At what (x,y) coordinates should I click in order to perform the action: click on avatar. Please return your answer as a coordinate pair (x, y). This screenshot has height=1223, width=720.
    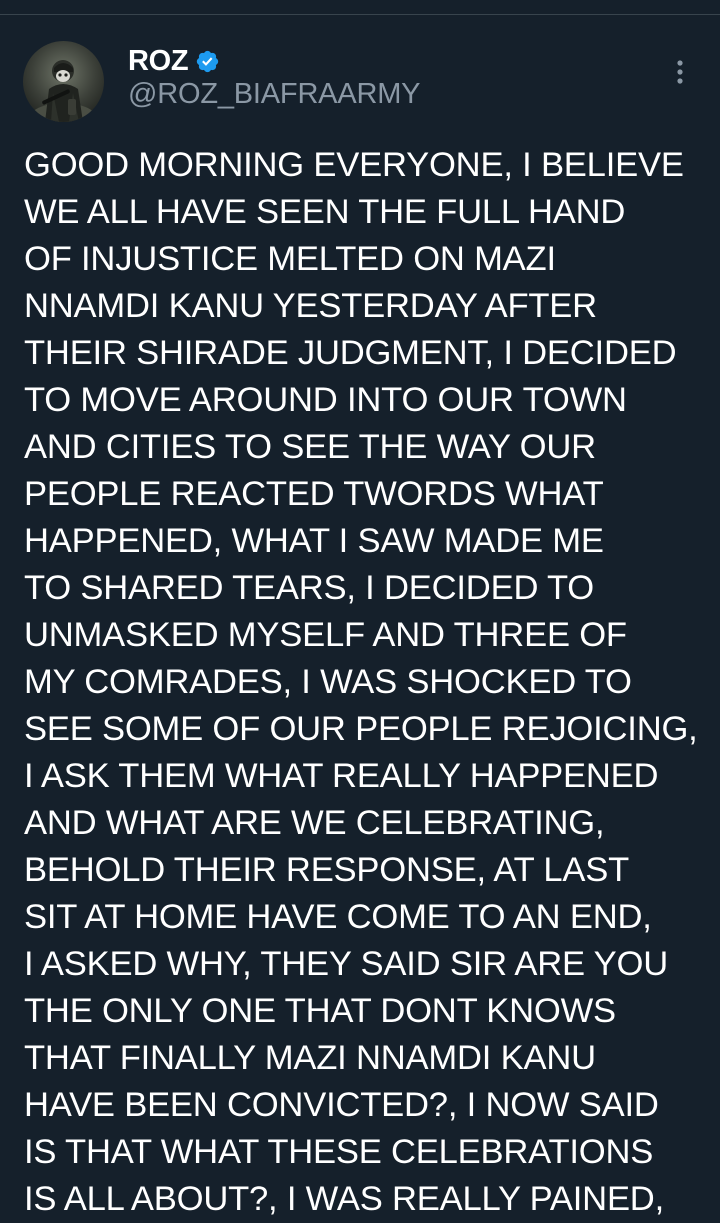
    Looking at the image, I should click on (63, 81).